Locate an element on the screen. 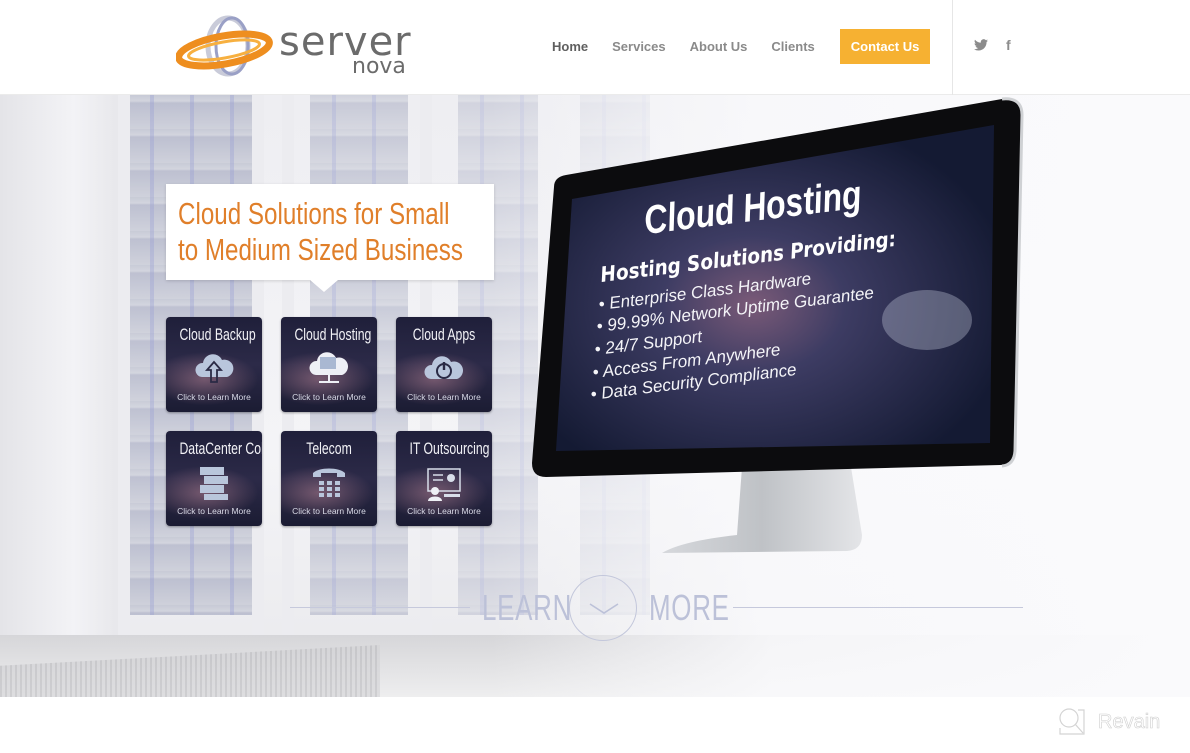 The height and width of the screenshot is (753, 1190). tile-datacenter-colo: DataCenter Colo Click to Learn More is located at coordinates (214, 478).